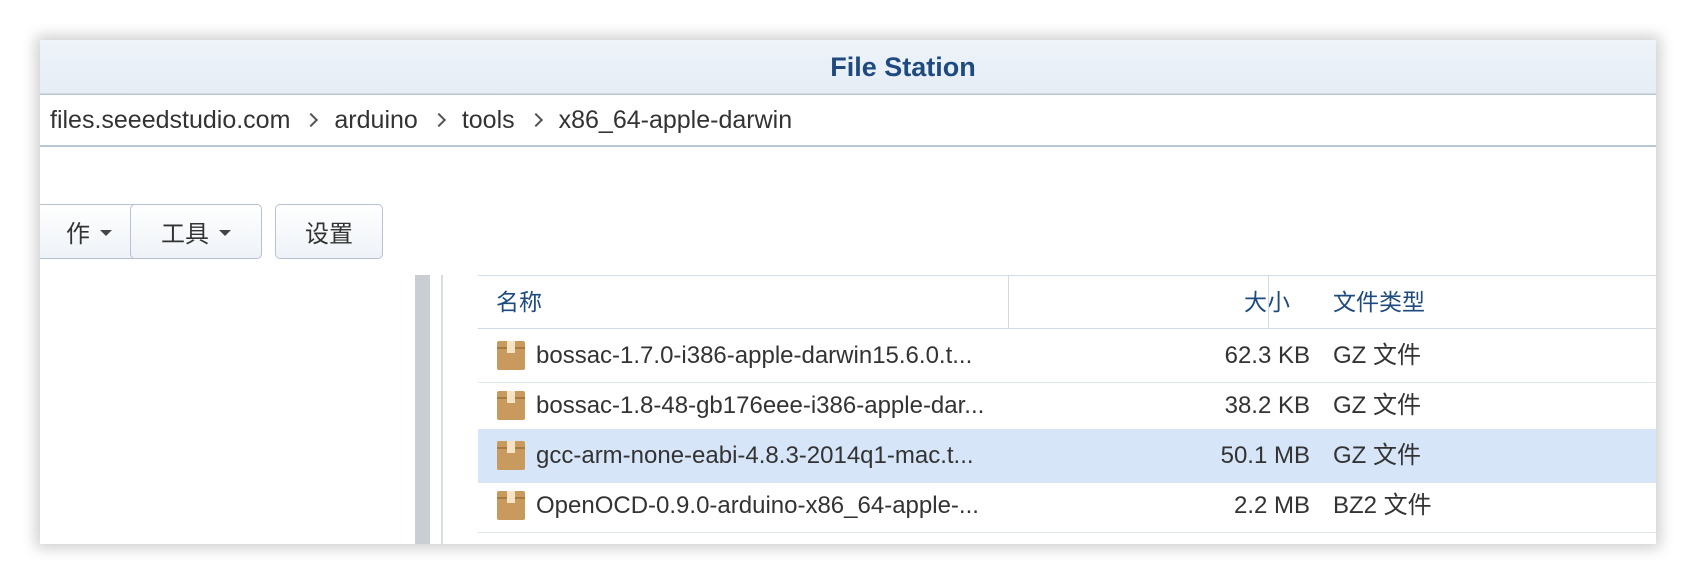  What do you see at coordinates (185, 234) in the screenshot?
I see `tools-button-label: 工具` at bounding box center [185, 234].